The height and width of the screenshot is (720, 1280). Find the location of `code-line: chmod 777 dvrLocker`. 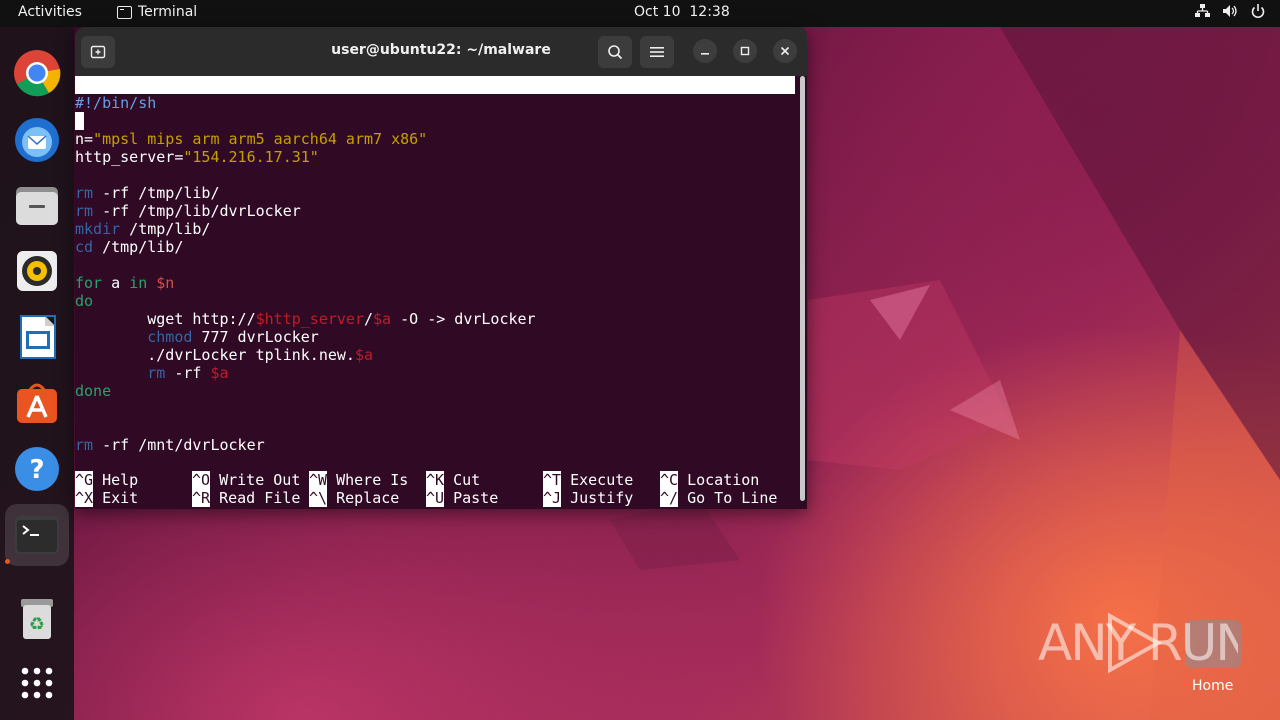

code-line: chmod 777 dvrLocker is located at coordinates (233, 337).